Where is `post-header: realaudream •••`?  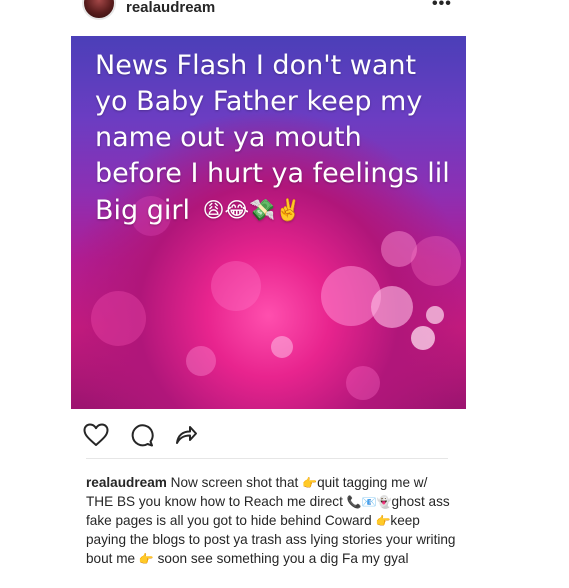
post-header: realaudream ••• is located at coordinates (284, 12).